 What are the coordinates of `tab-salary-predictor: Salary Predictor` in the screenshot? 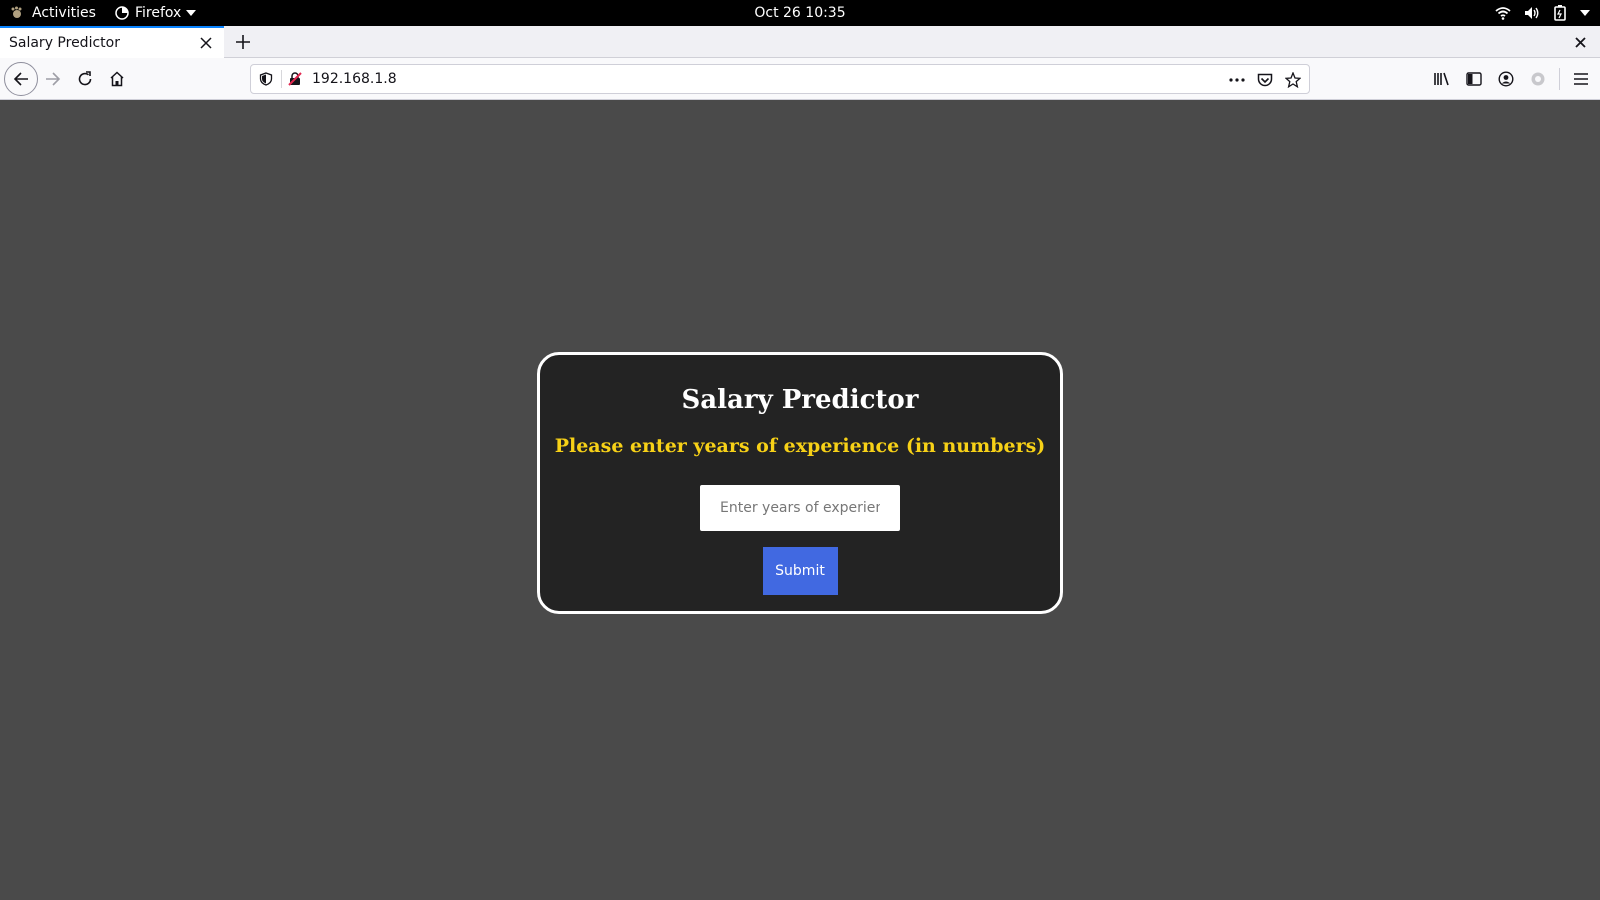 It's located at (112, 42).